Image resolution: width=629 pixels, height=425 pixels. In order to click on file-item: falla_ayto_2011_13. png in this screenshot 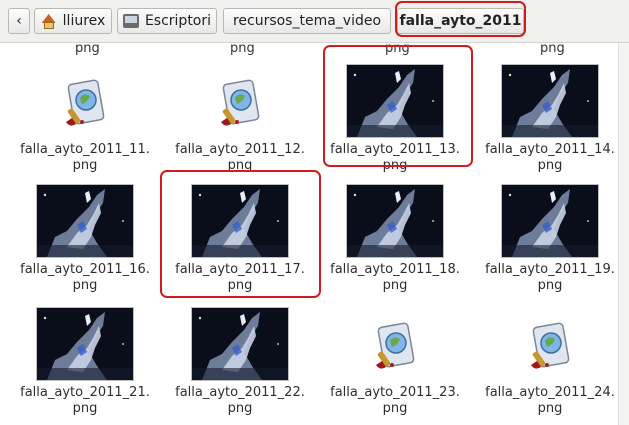, I will do `click(395, 116)`.